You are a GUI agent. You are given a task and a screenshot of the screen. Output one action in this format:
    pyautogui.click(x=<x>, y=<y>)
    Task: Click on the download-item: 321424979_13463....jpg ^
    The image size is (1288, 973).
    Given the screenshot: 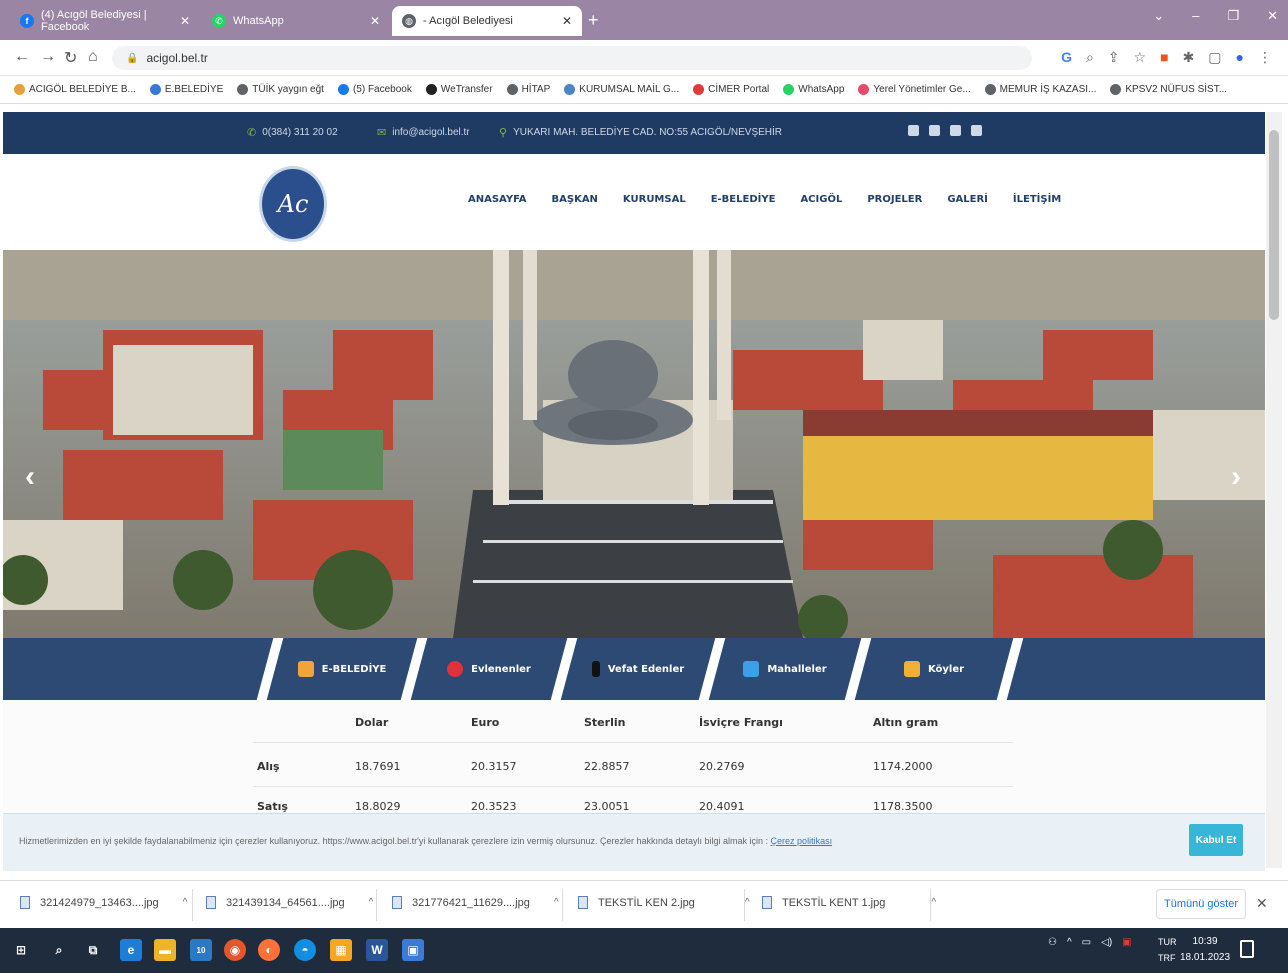 What is the action you would take?
    pyautogui.click(x=103, y=902)
    